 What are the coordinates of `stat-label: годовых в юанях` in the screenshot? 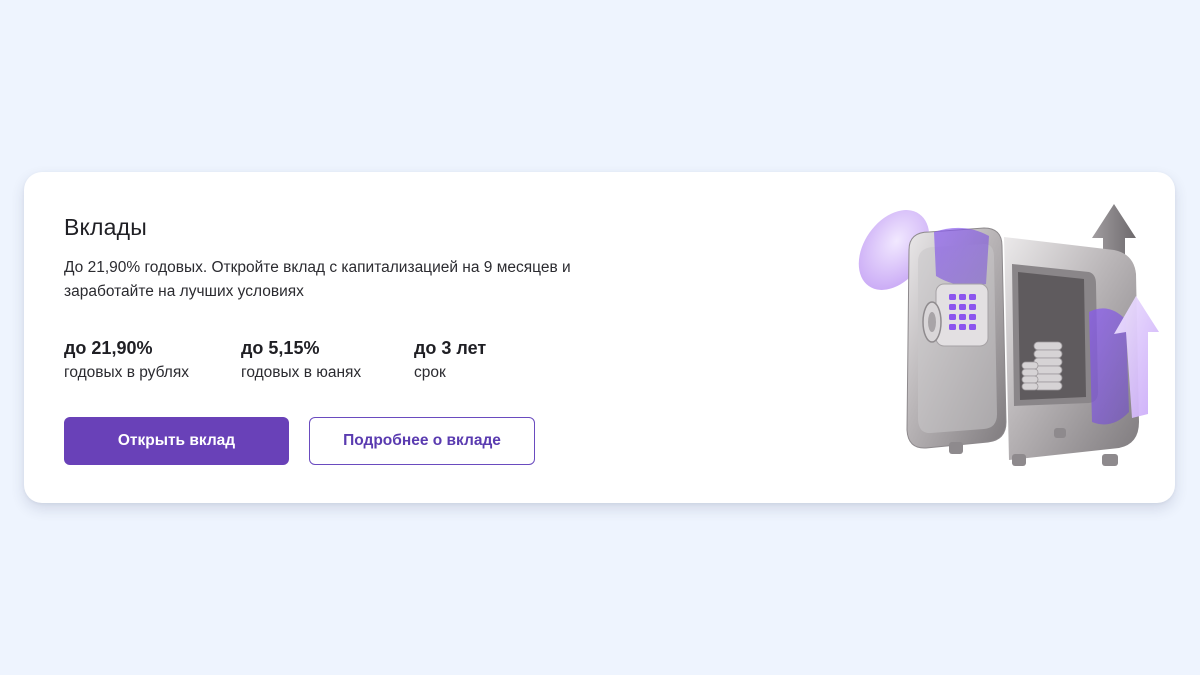 It's located at (301, 372).